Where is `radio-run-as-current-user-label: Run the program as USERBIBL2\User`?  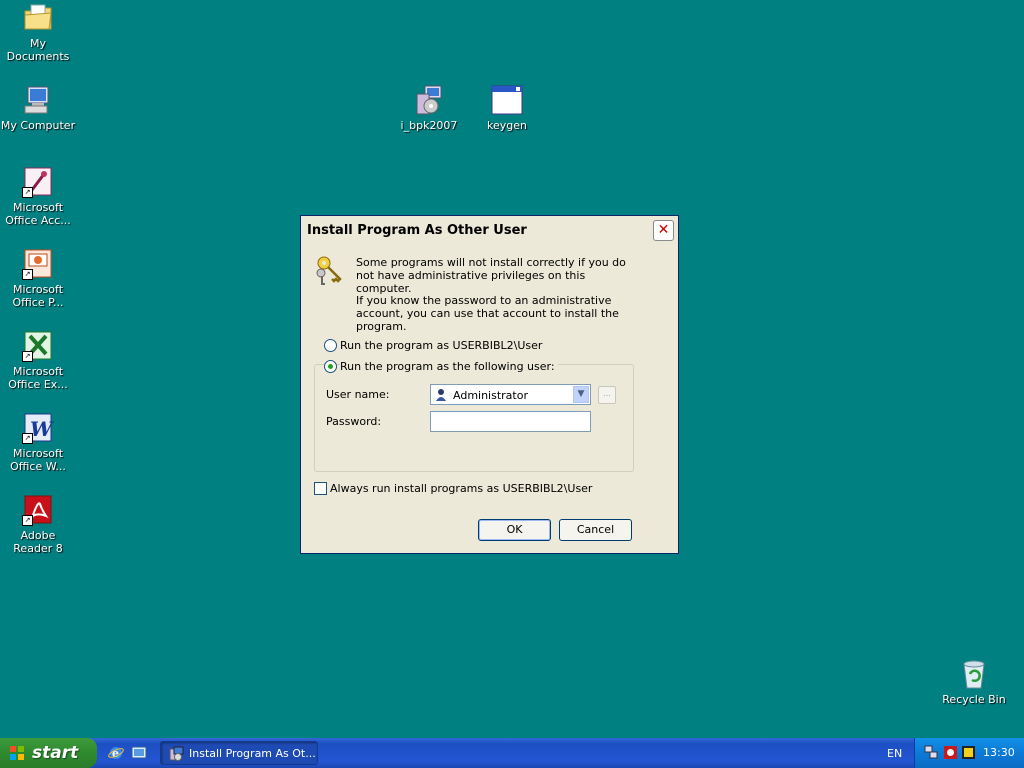 radio-run-as-current-user-label: Run the program as USERBIBL2\User is located at coordinates (441, 345).